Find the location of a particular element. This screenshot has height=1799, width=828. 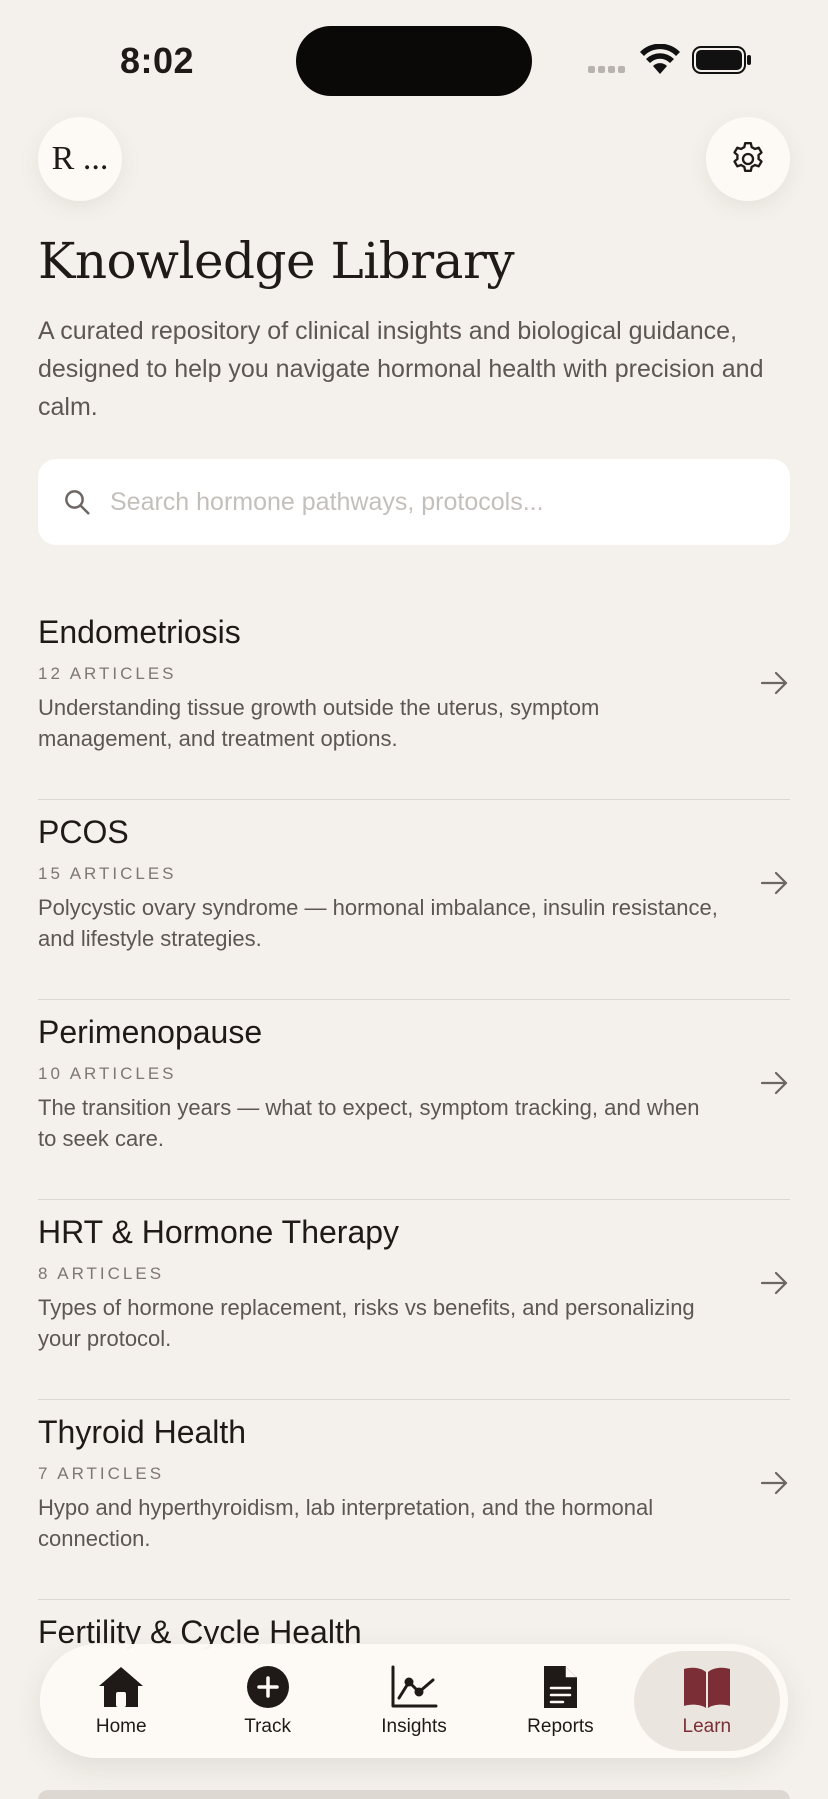

search-icon is located at coordinates (77, 502).